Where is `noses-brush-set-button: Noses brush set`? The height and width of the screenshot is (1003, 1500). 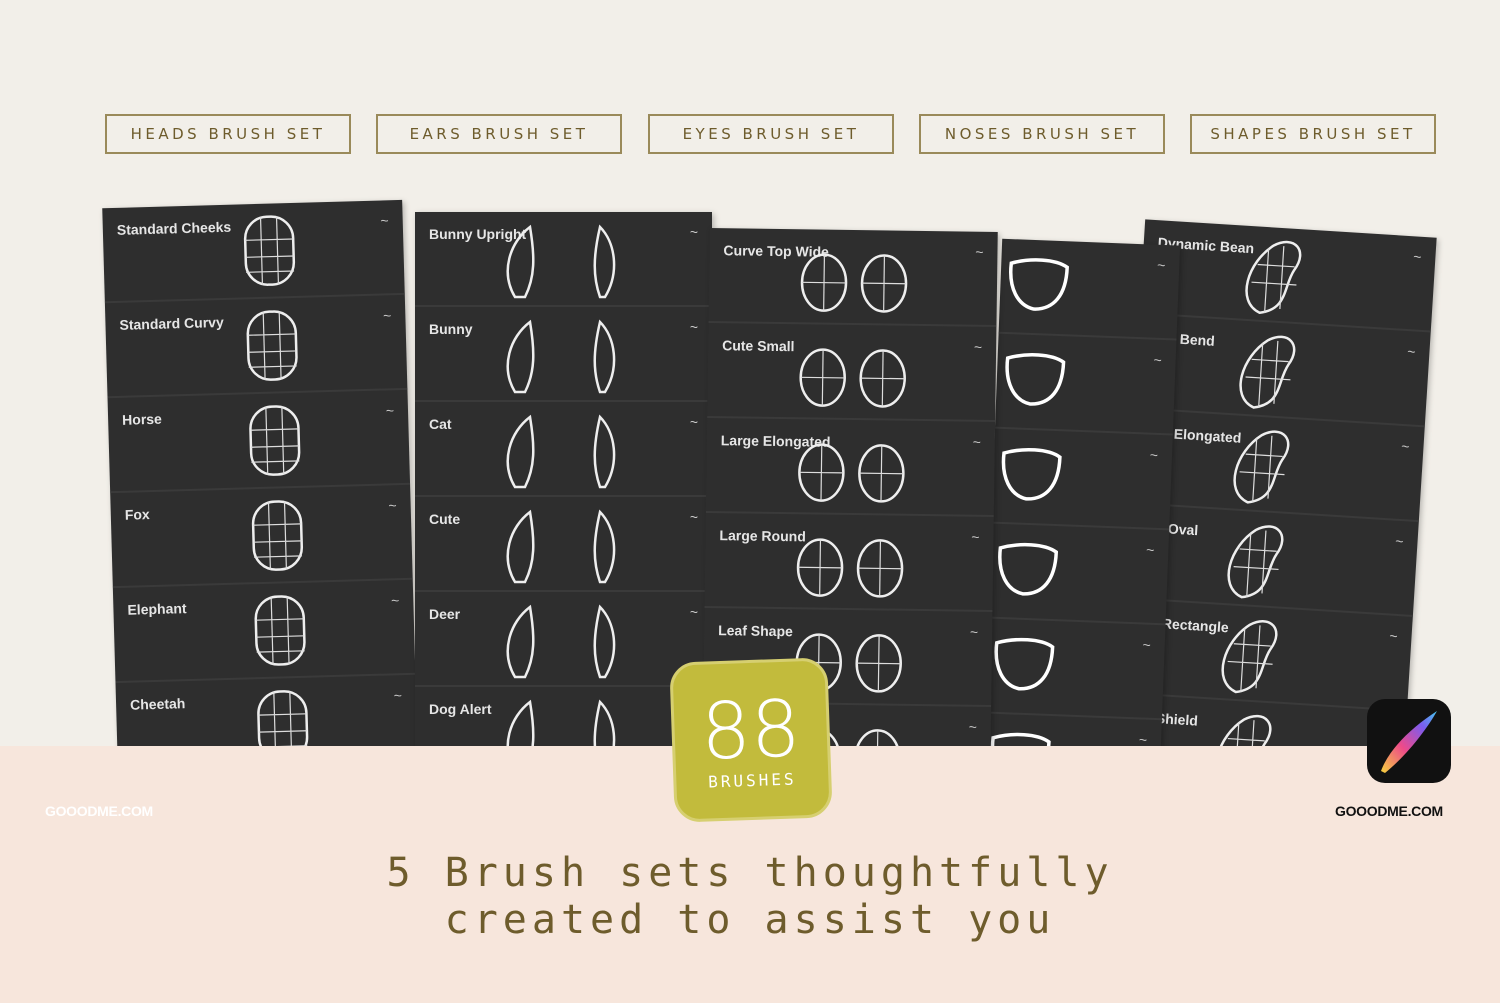 noses-brush-set-button: Noses brush set is located at coordinates (1042, 134).